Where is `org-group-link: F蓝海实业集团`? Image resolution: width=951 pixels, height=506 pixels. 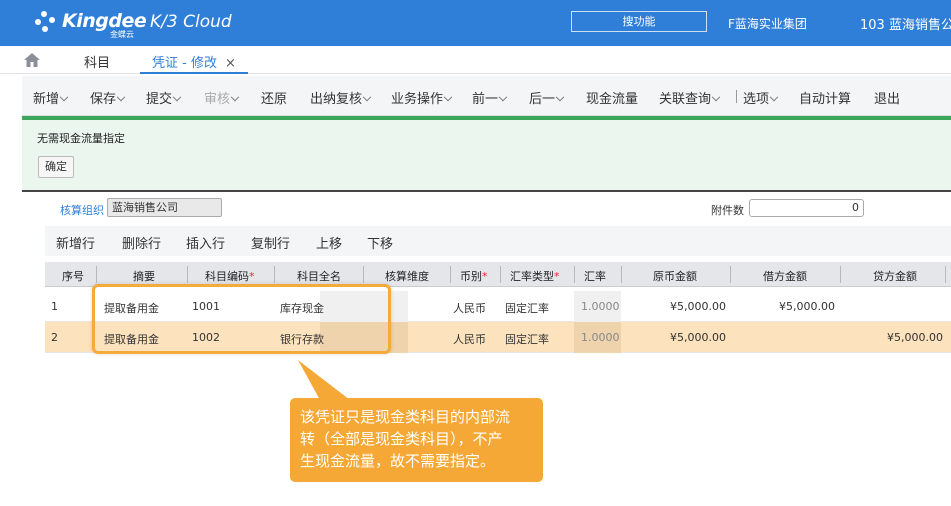 org-group-link: F蓝海实业集团 is located at coordinates (767, 23).